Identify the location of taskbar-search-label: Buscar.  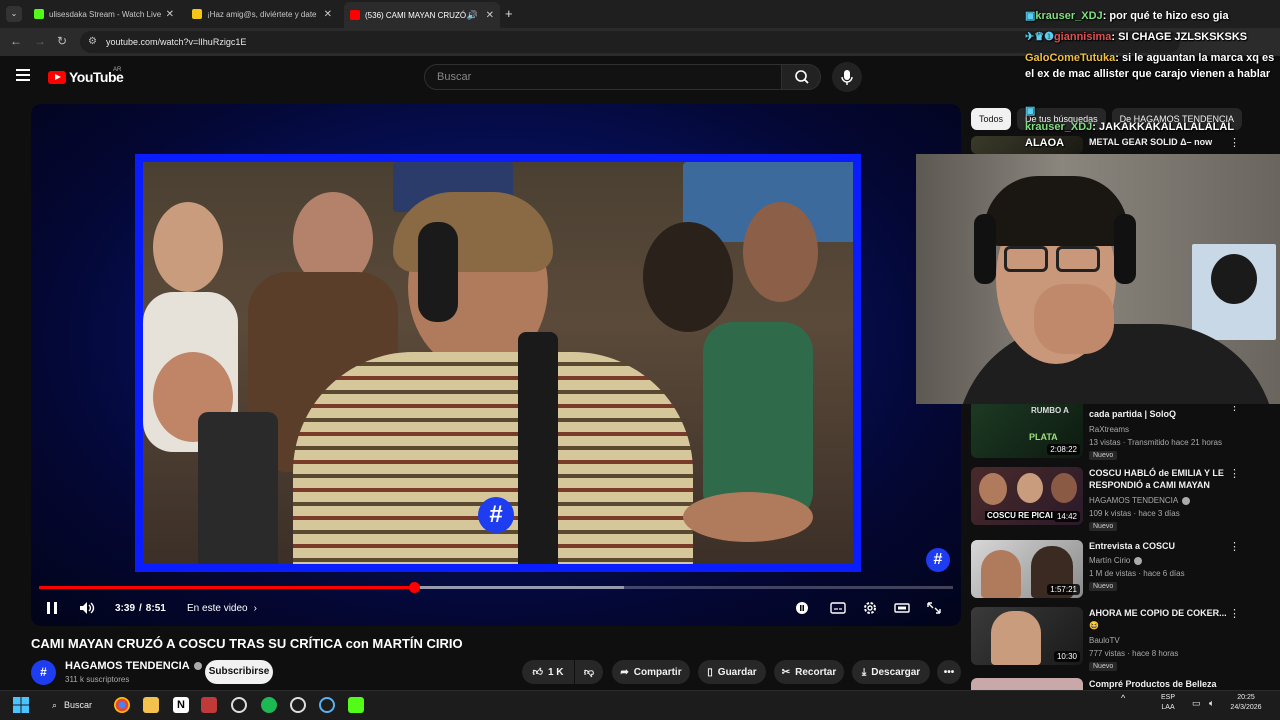
(78, 705).